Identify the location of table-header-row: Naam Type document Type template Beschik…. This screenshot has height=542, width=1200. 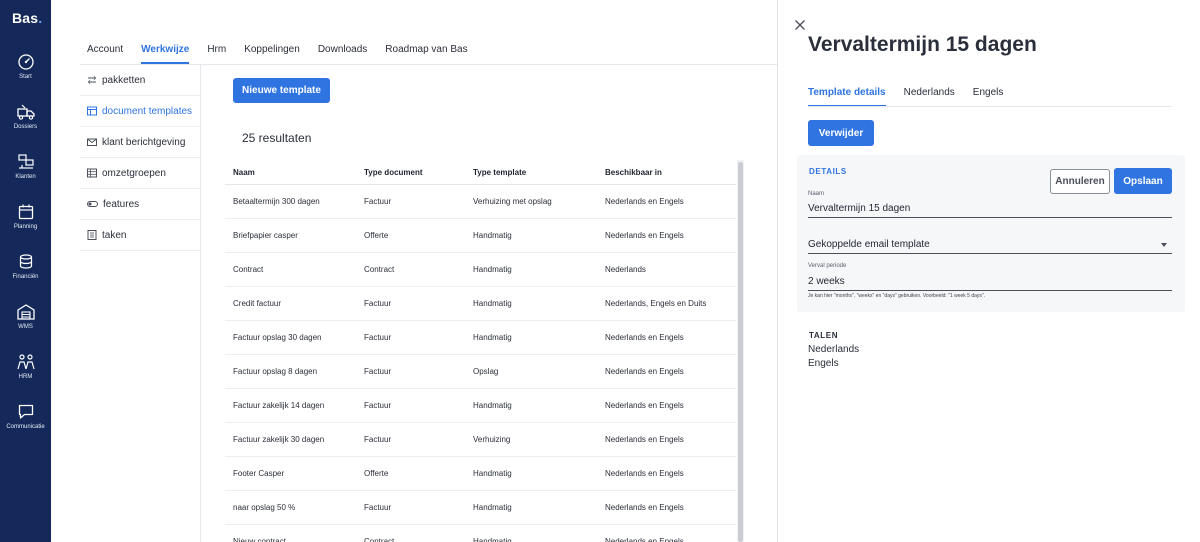
(480, 173).